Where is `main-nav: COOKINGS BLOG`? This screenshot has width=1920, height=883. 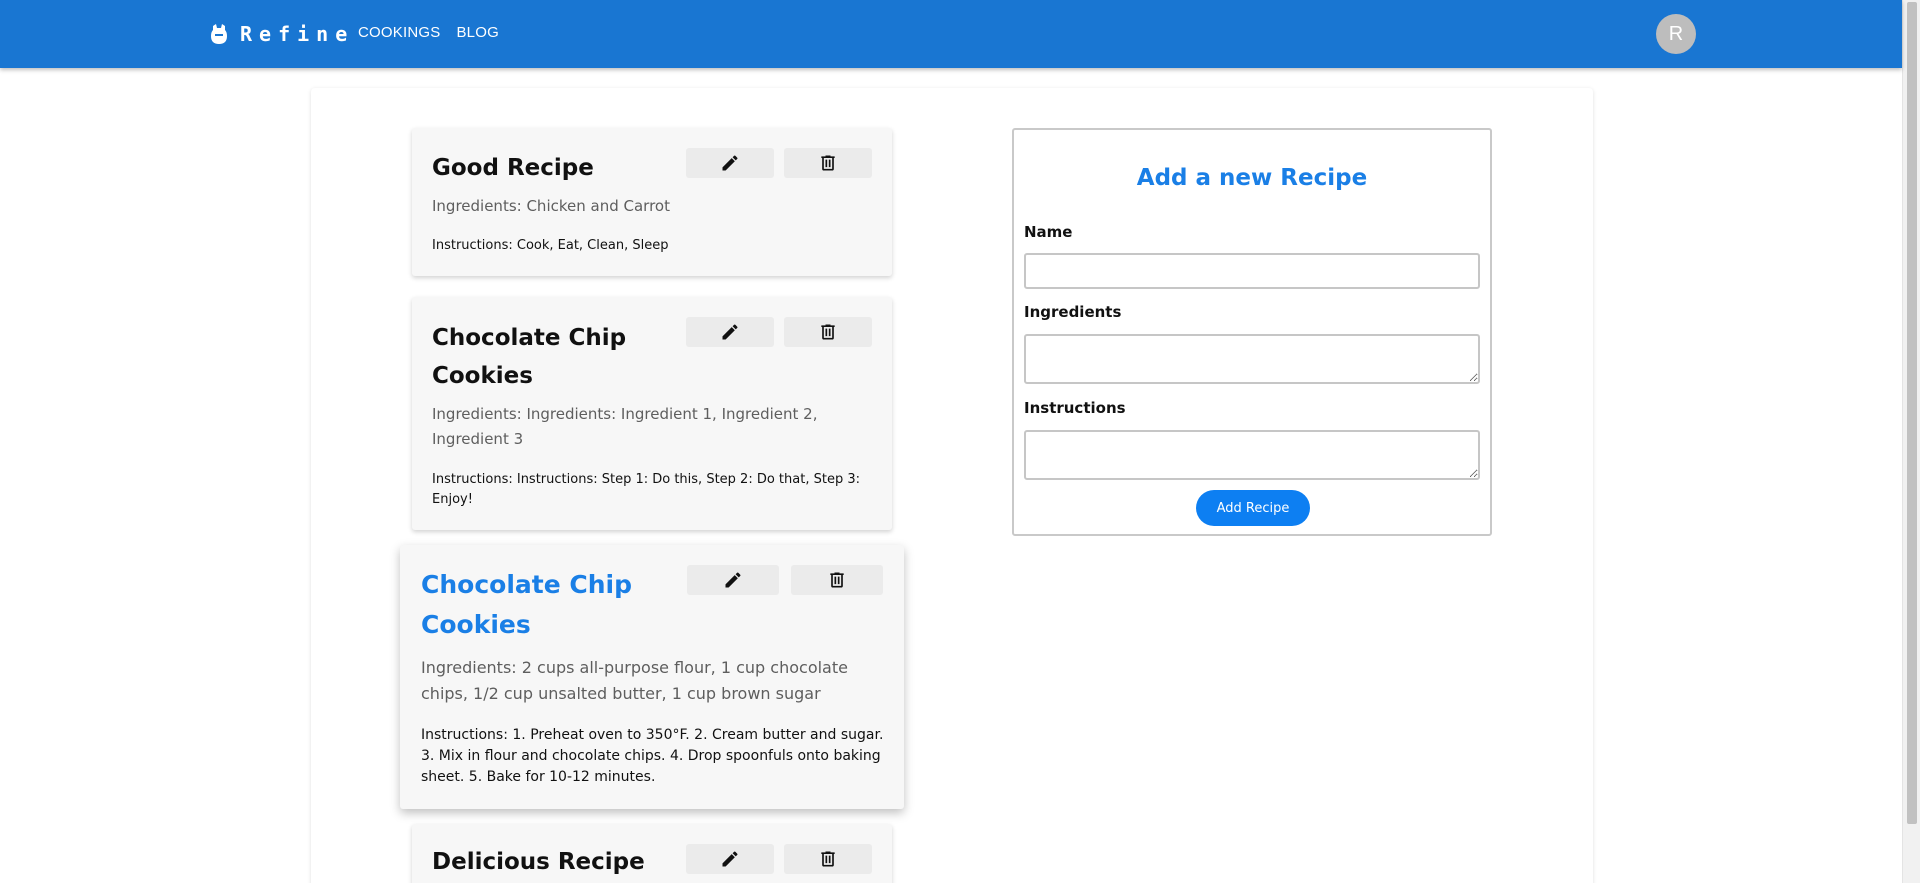
main-nav: COOKINGS BLOG is located at coordinates (428, 33).